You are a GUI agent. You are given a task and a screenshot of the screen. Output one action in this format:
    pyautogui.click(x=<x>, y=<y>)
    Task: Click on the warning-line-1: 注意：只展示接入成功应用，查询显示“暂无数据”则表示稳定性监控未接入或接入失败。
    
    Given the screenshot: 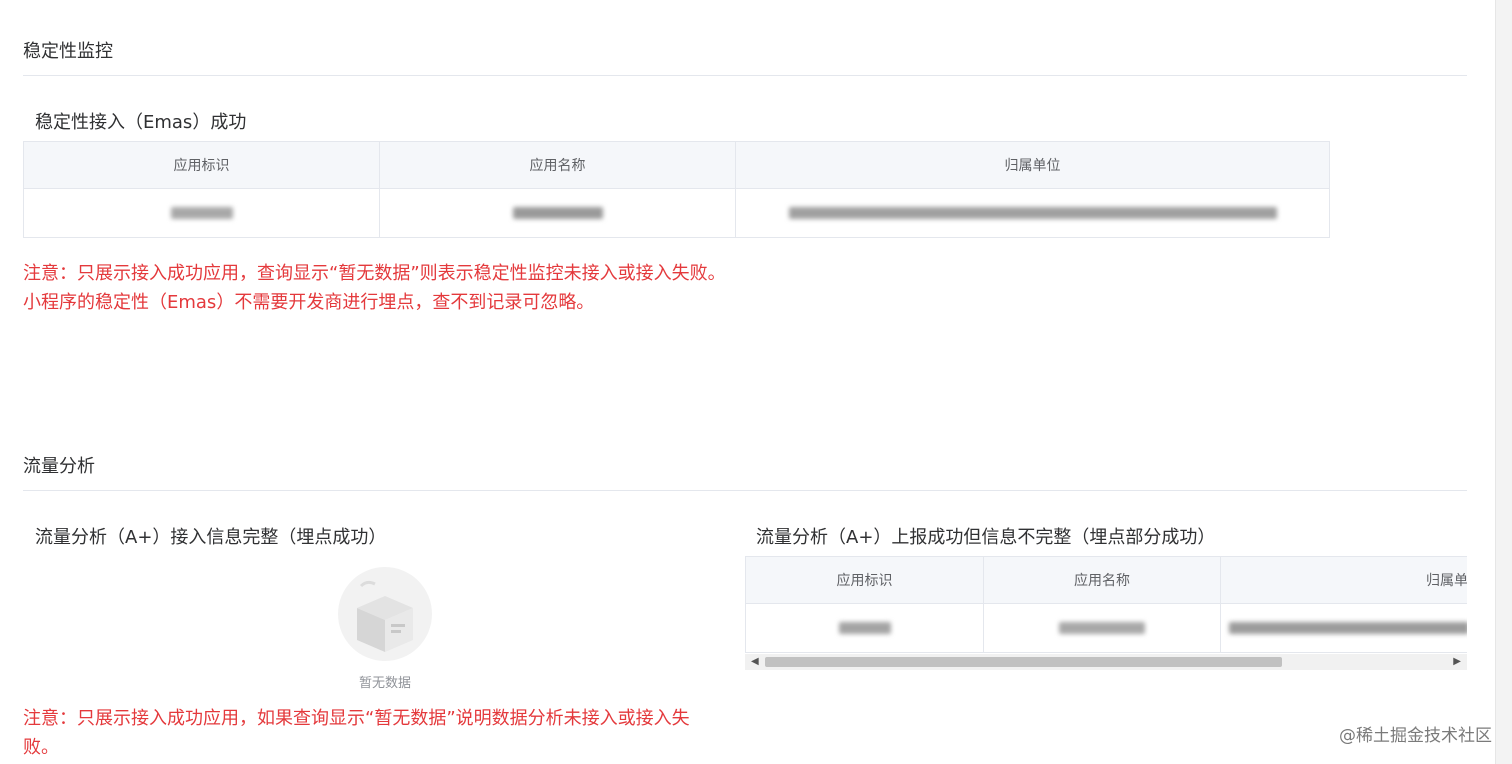 What is the action you would take?
    pyautogui.click(x=374, y=273)
    